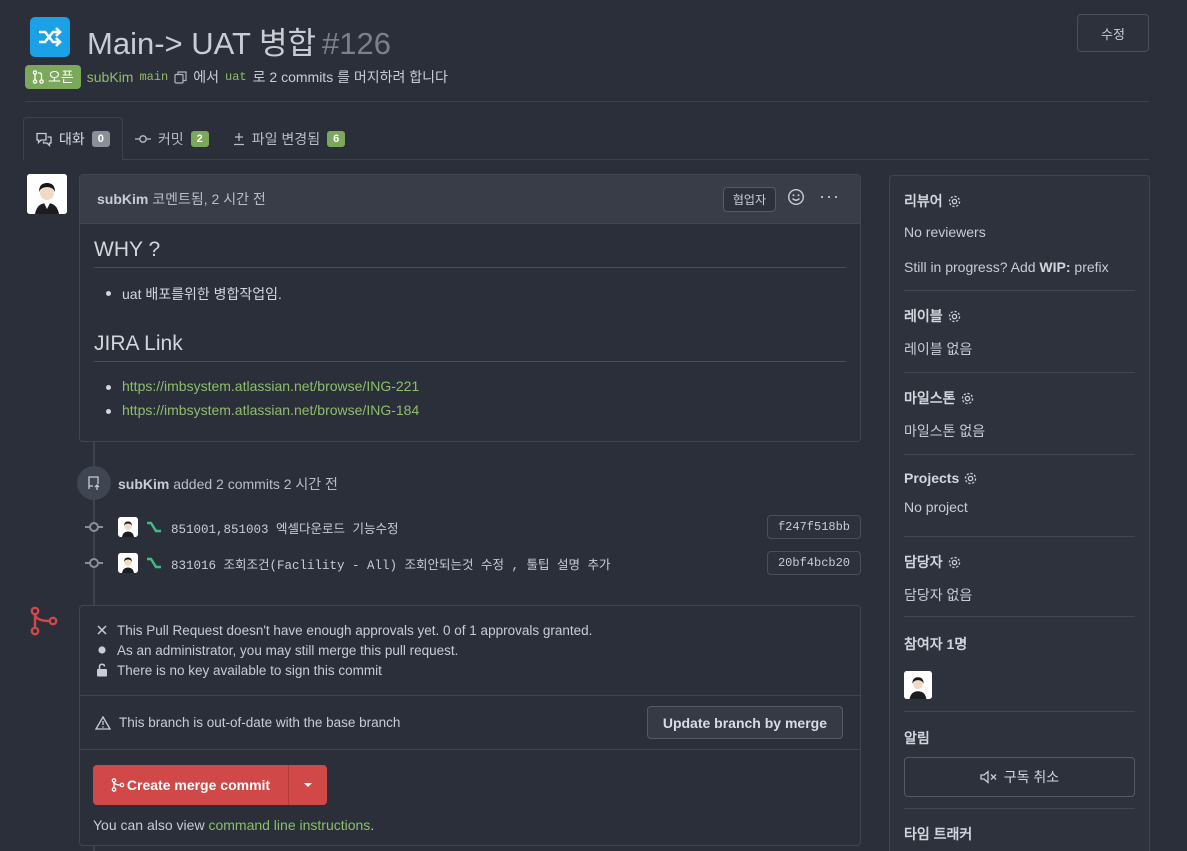 This screenshot has width=1187, height=851. What do you see at coordinates (1019, 562) in the screenshot?
I see `sidebar-assignee-header: 담당자` at bounding box center [1019, 562].